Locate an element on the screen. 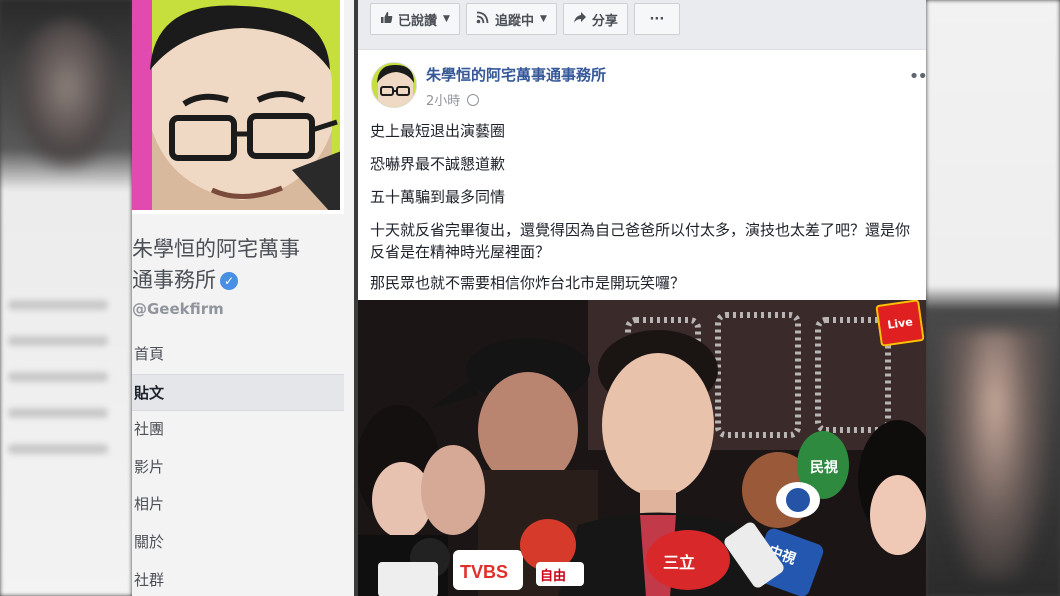  rss-icon is located at coordinates (483, 19).